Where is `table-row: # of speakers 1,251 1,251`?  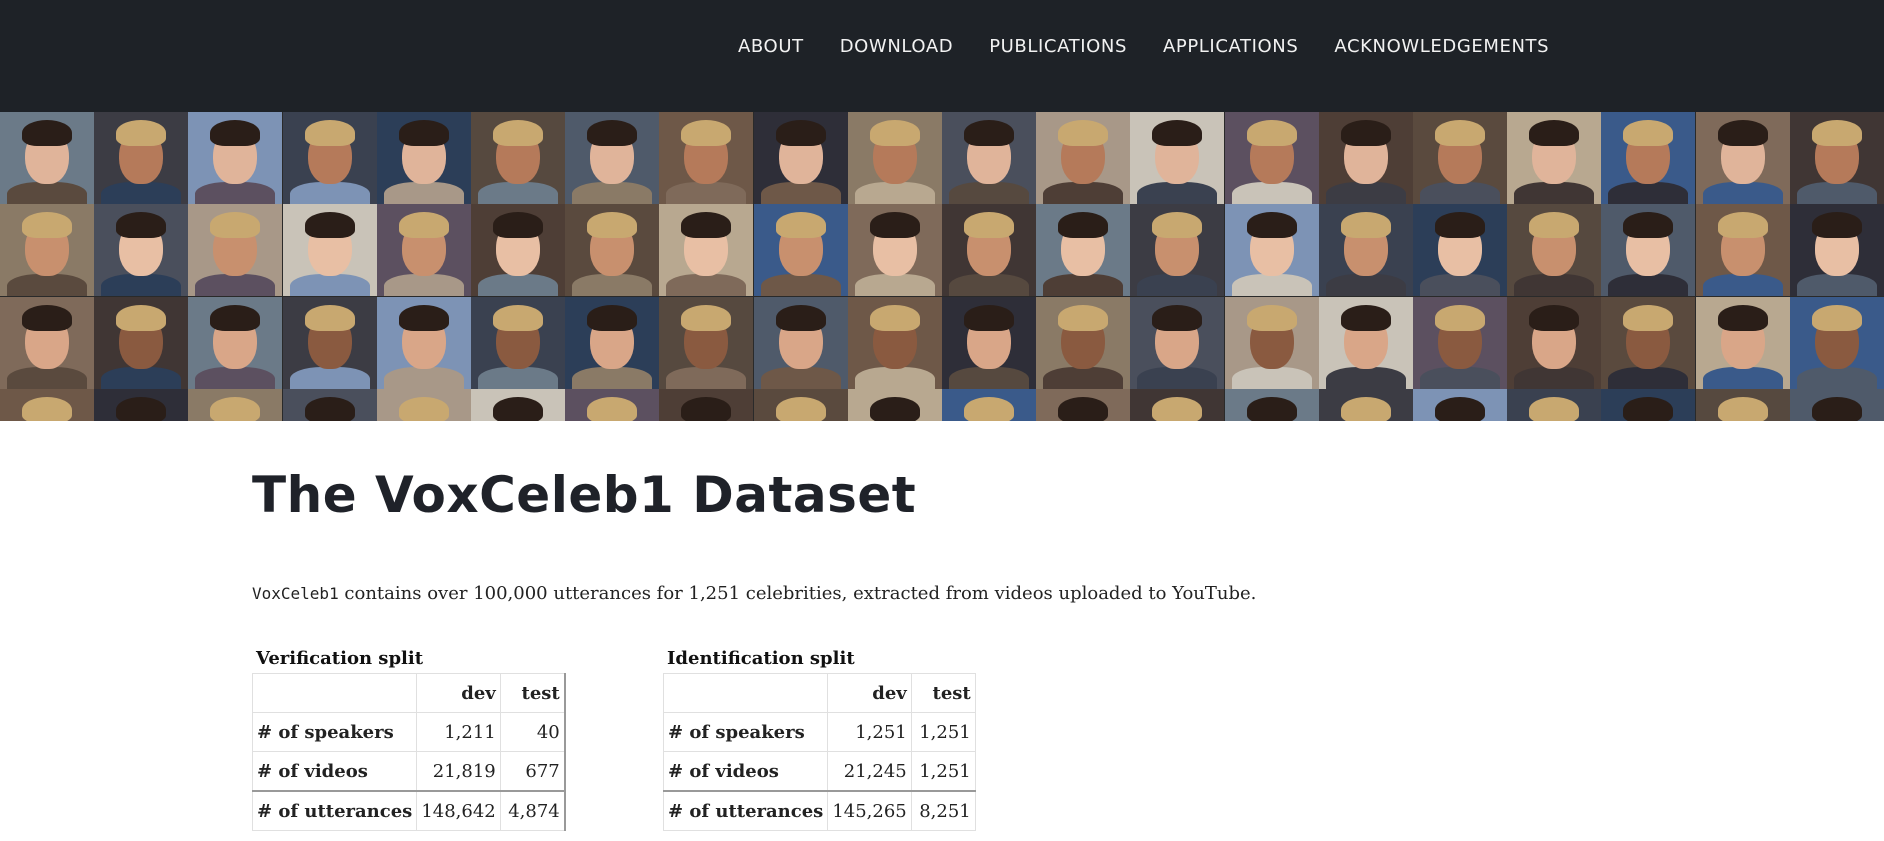 table-row: # of speakers 1,251 1,251 is located at coordinates (819, 732).